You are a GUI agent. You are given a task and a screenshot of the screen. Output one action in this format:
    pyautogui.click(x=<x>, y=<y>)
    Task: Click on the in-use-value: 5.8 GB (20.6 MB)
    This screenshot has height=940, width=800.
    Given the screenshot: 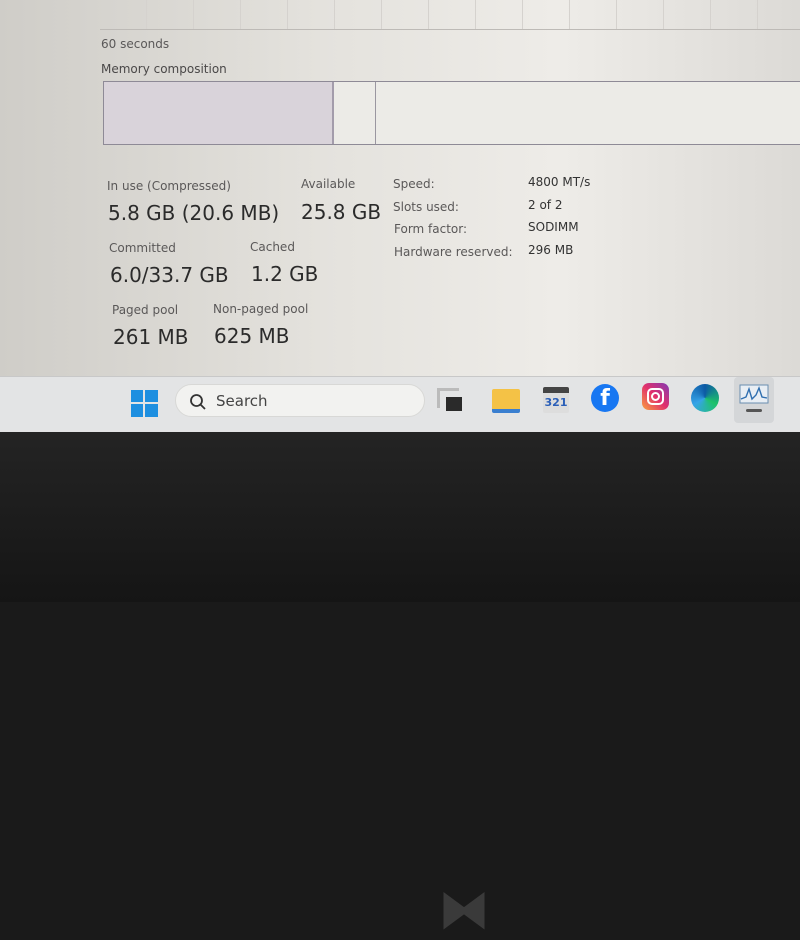 What is the action you would take?
    pyautogui.click(x=194, y=213)
    